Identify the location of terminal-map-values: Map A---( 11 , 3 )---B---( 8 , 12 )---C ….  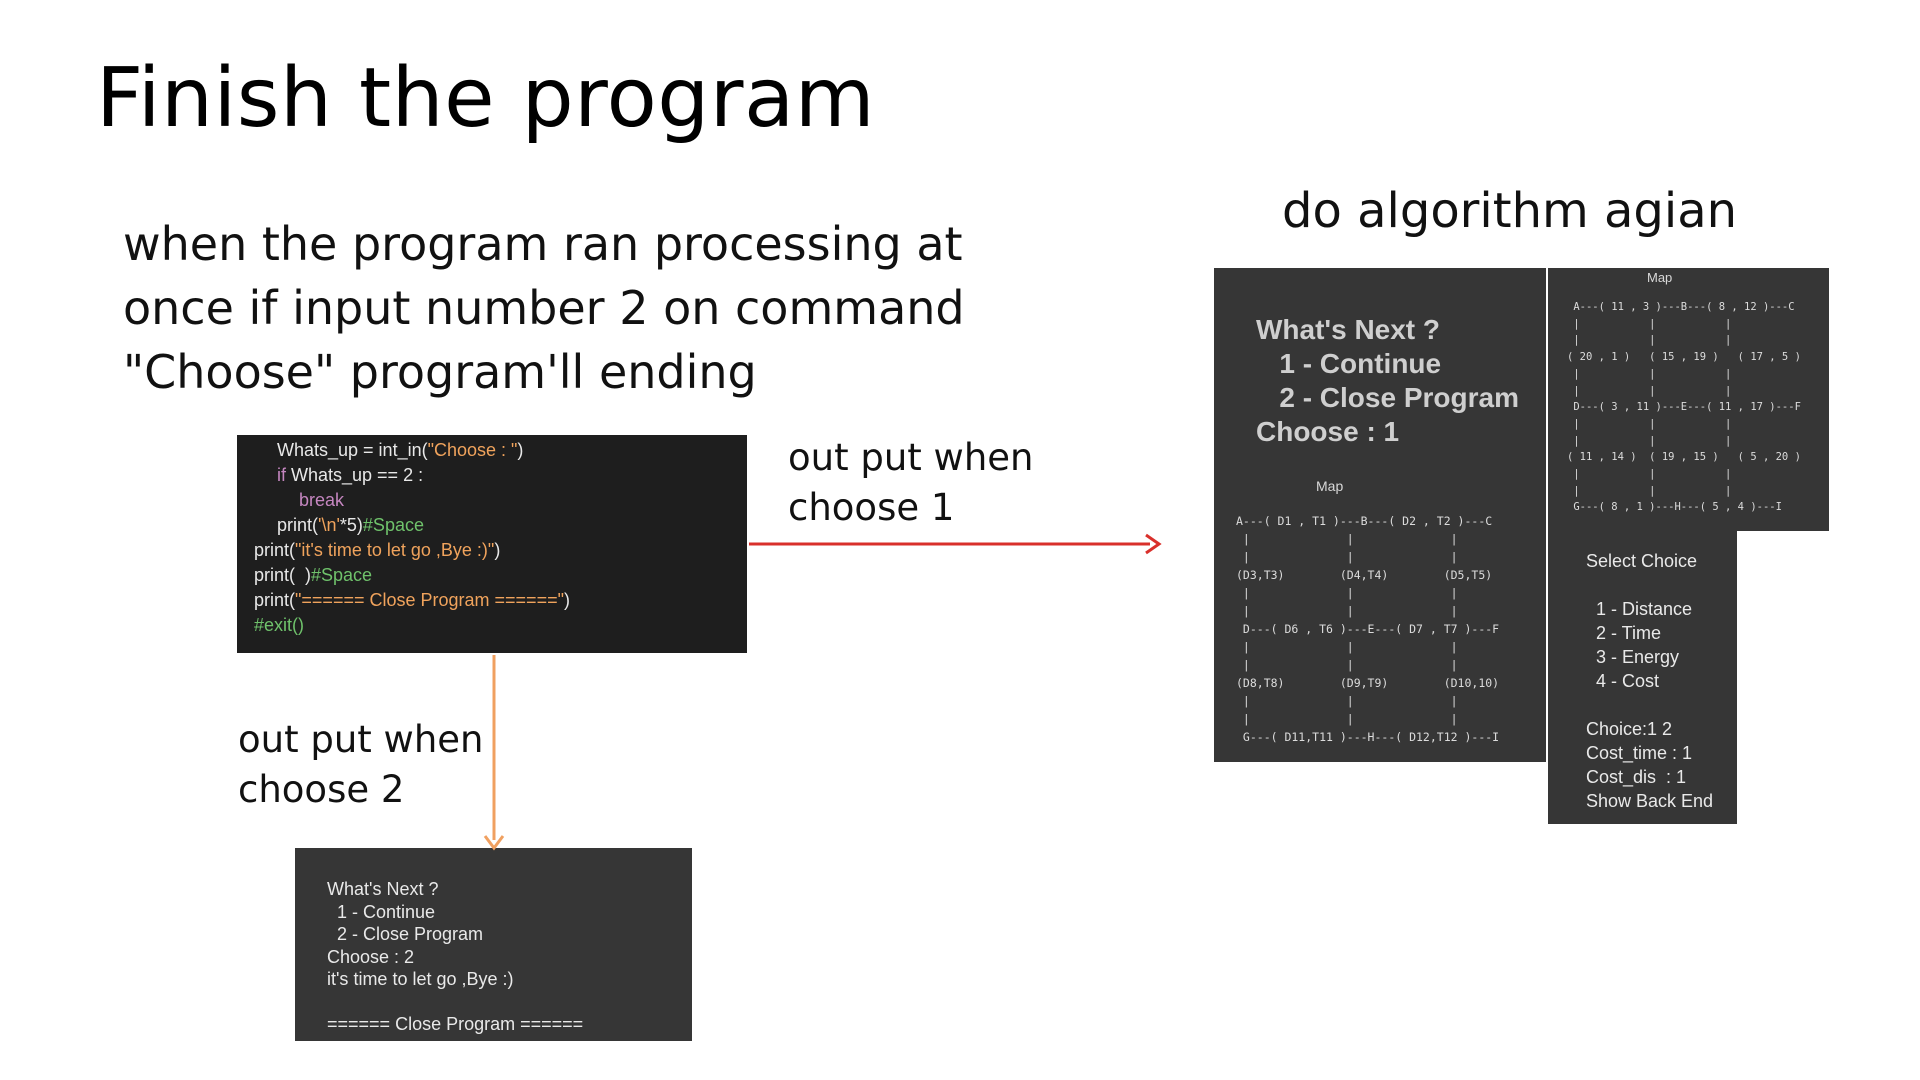
(1688, 399).